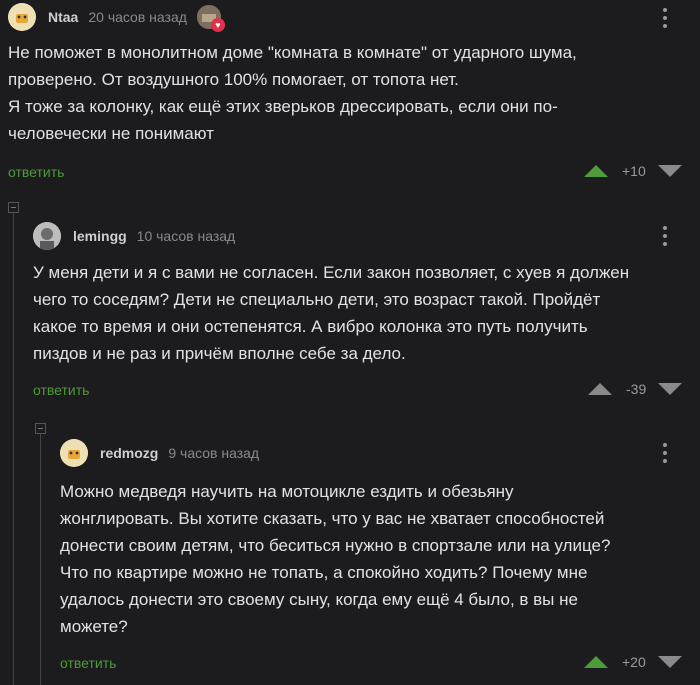 This screenshot has height=685, width=700. I want to click on author-name: lemingg, so click(100, 236).